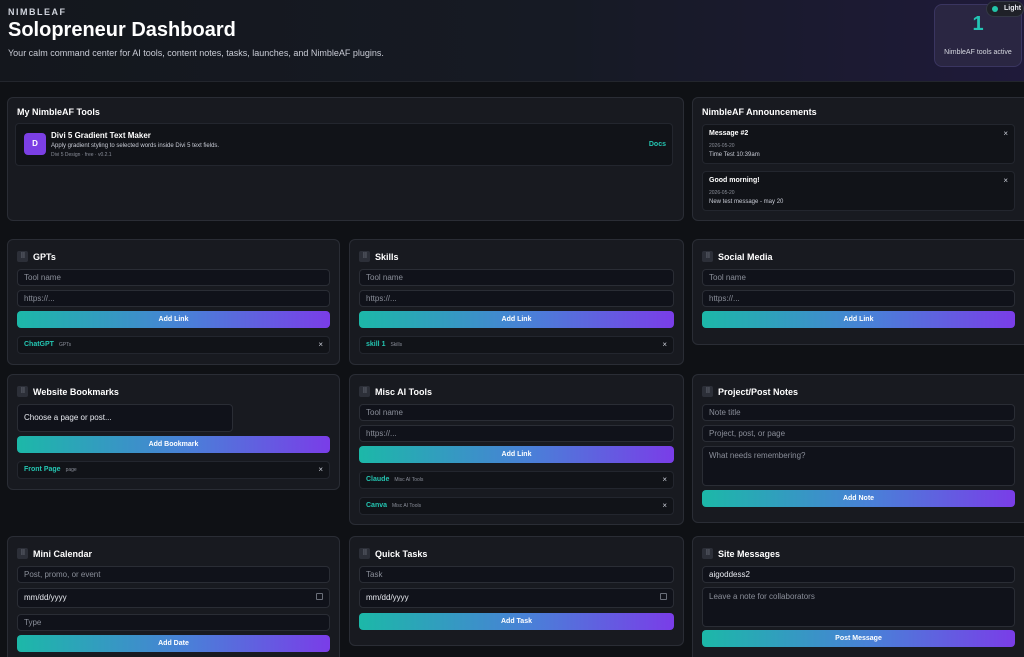  I want to click on link-category: Skills, so click(396, 345).